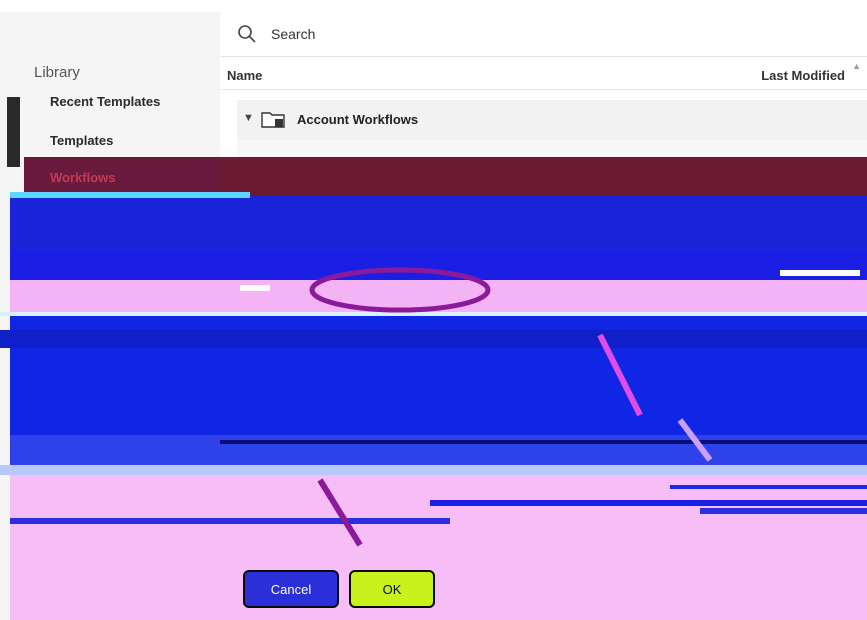  Describe the element at coordinates (392, 589) in the screenshot. I see `ok-button: OK` at that location.